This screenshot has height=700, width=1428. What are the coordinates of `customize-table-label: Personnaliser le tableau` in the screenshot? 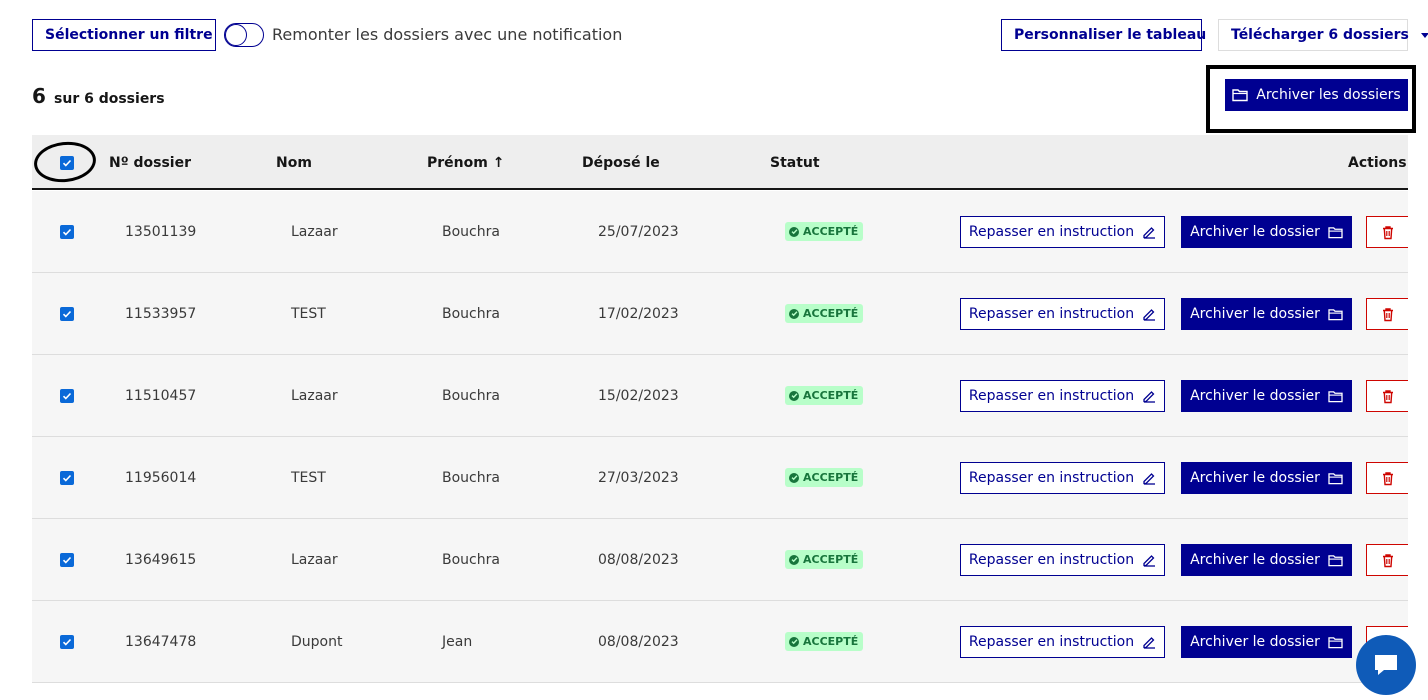 It's located at (1110, 35).